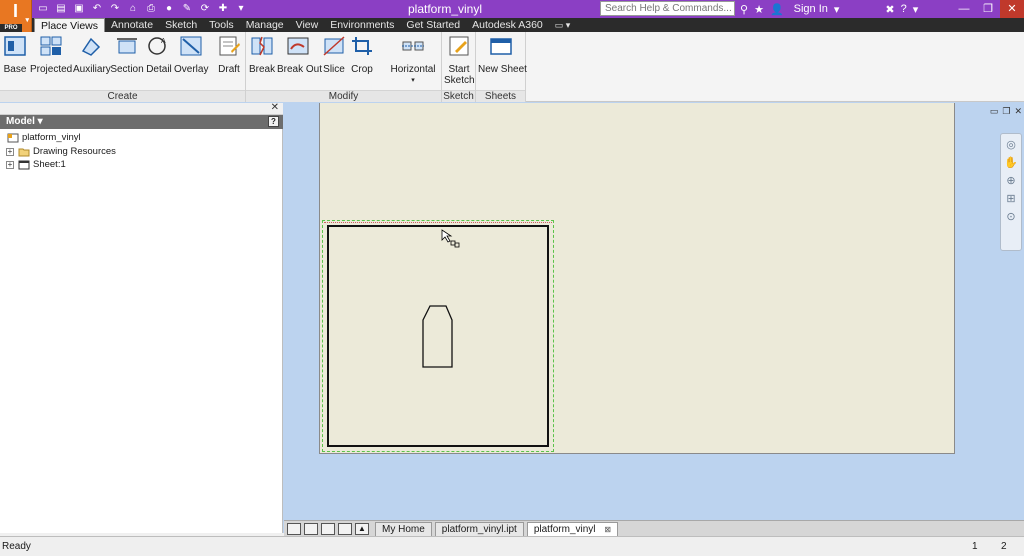  I want to click on tree-item-sheet: + Sheet:1, so click(36, 165).